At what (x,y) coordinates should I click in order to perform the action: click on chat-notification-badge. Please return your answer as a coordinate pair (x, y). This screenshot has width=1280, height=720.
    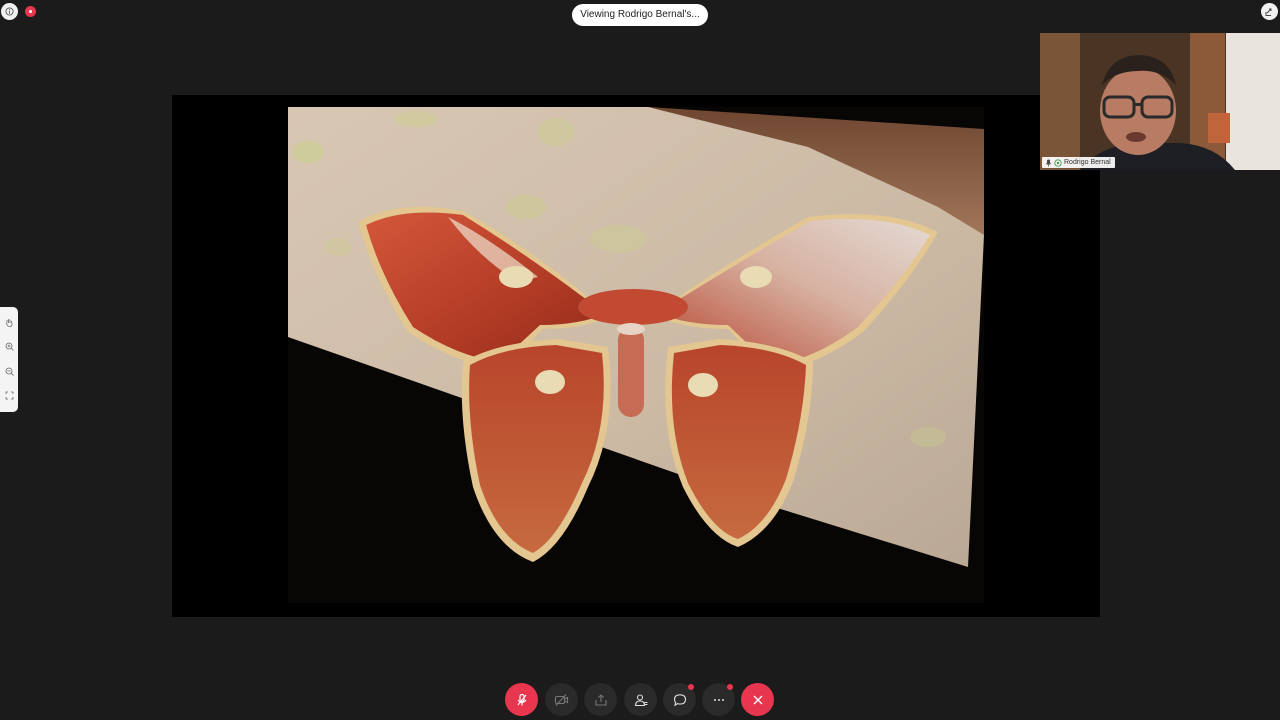
    Looking at the image, I should click on (691, 687).